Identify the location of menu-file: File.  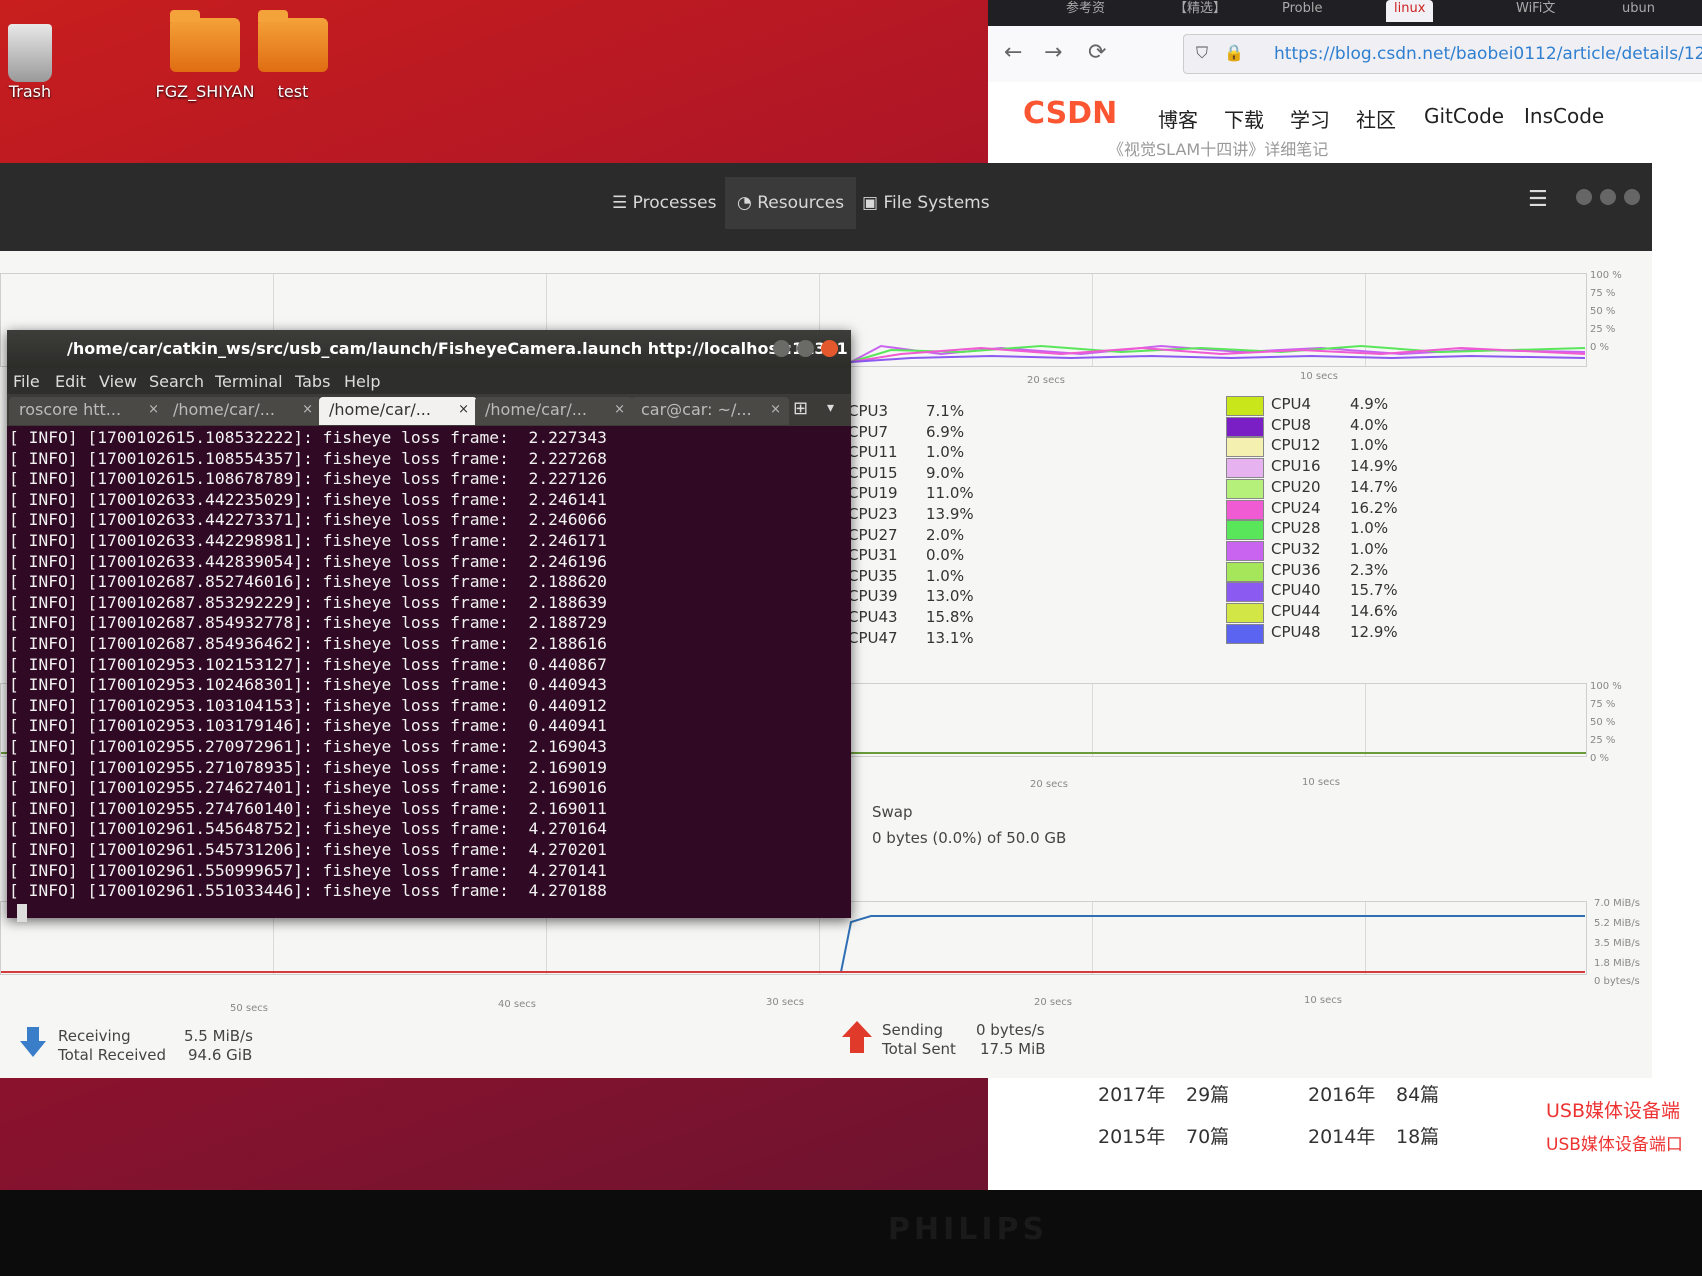
(26, 381).